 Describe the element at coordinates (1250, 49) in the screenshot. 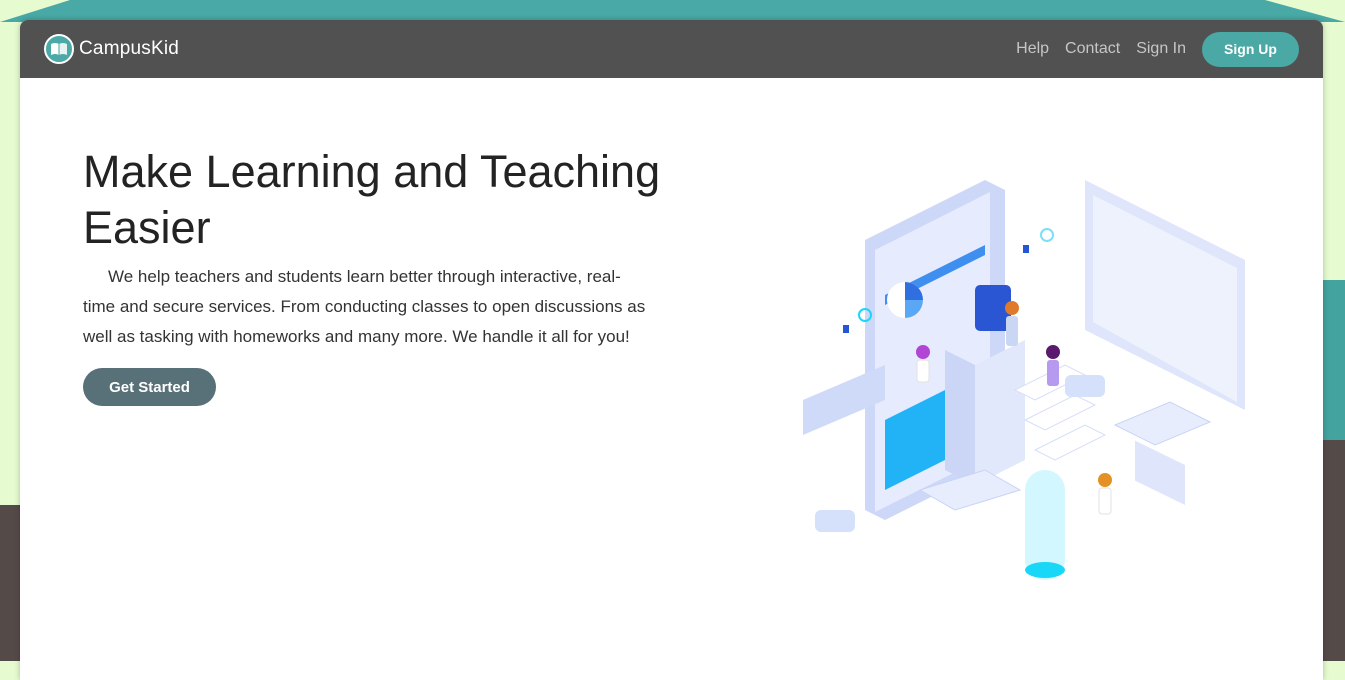

I see `sign-up-button: Sign Up` at that location.